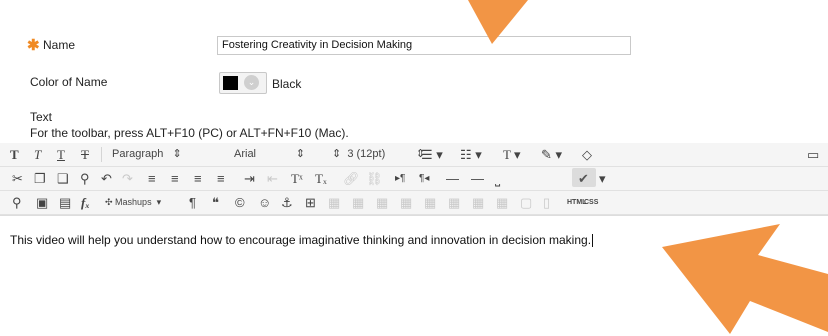 The height and width of the screenshot is (336, 828). I want to click on top-callout-arrow, so click(498, 22).